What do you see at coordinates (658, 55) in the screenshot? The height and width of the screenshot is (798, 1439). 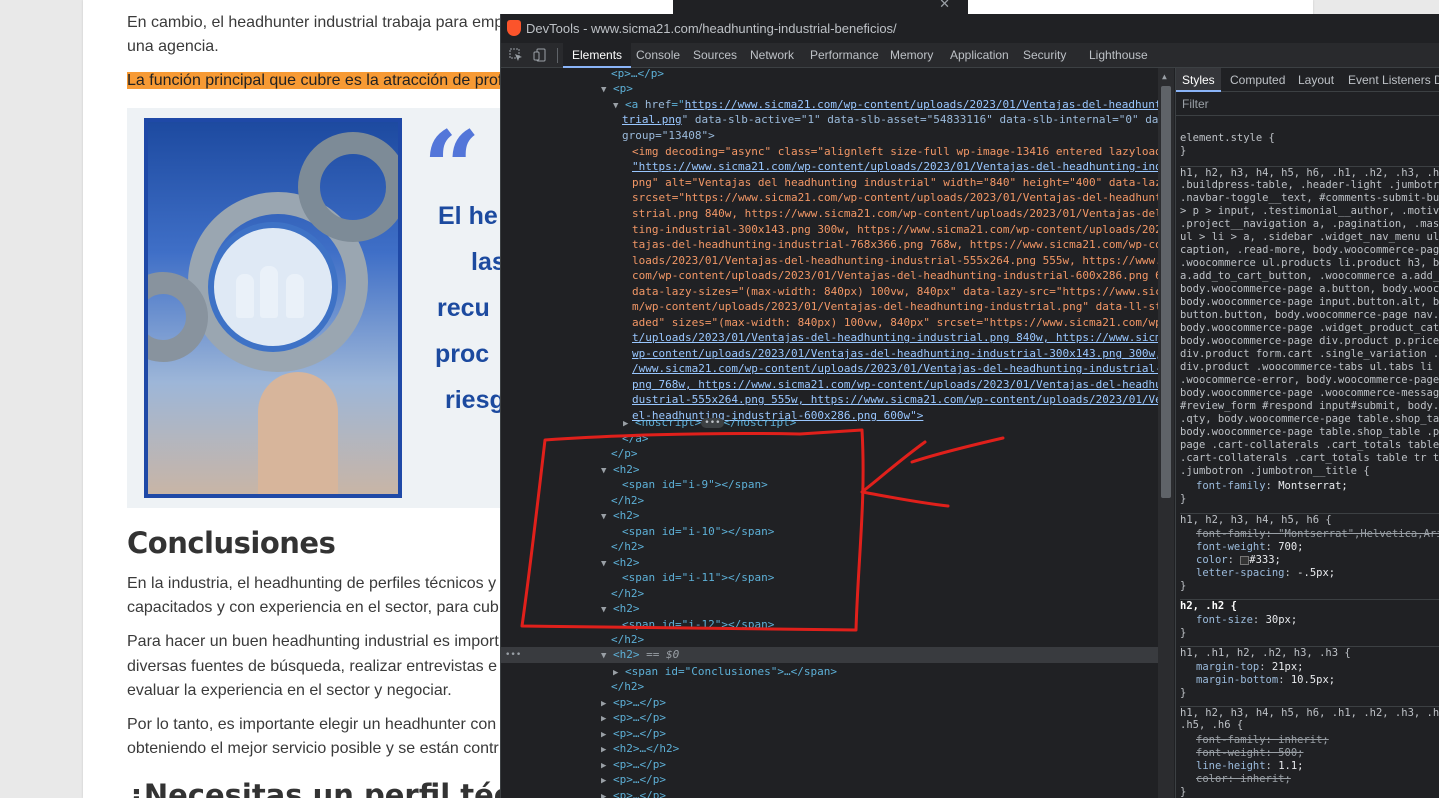 I see `tab-console: Console` at bounding box center [658, 55].